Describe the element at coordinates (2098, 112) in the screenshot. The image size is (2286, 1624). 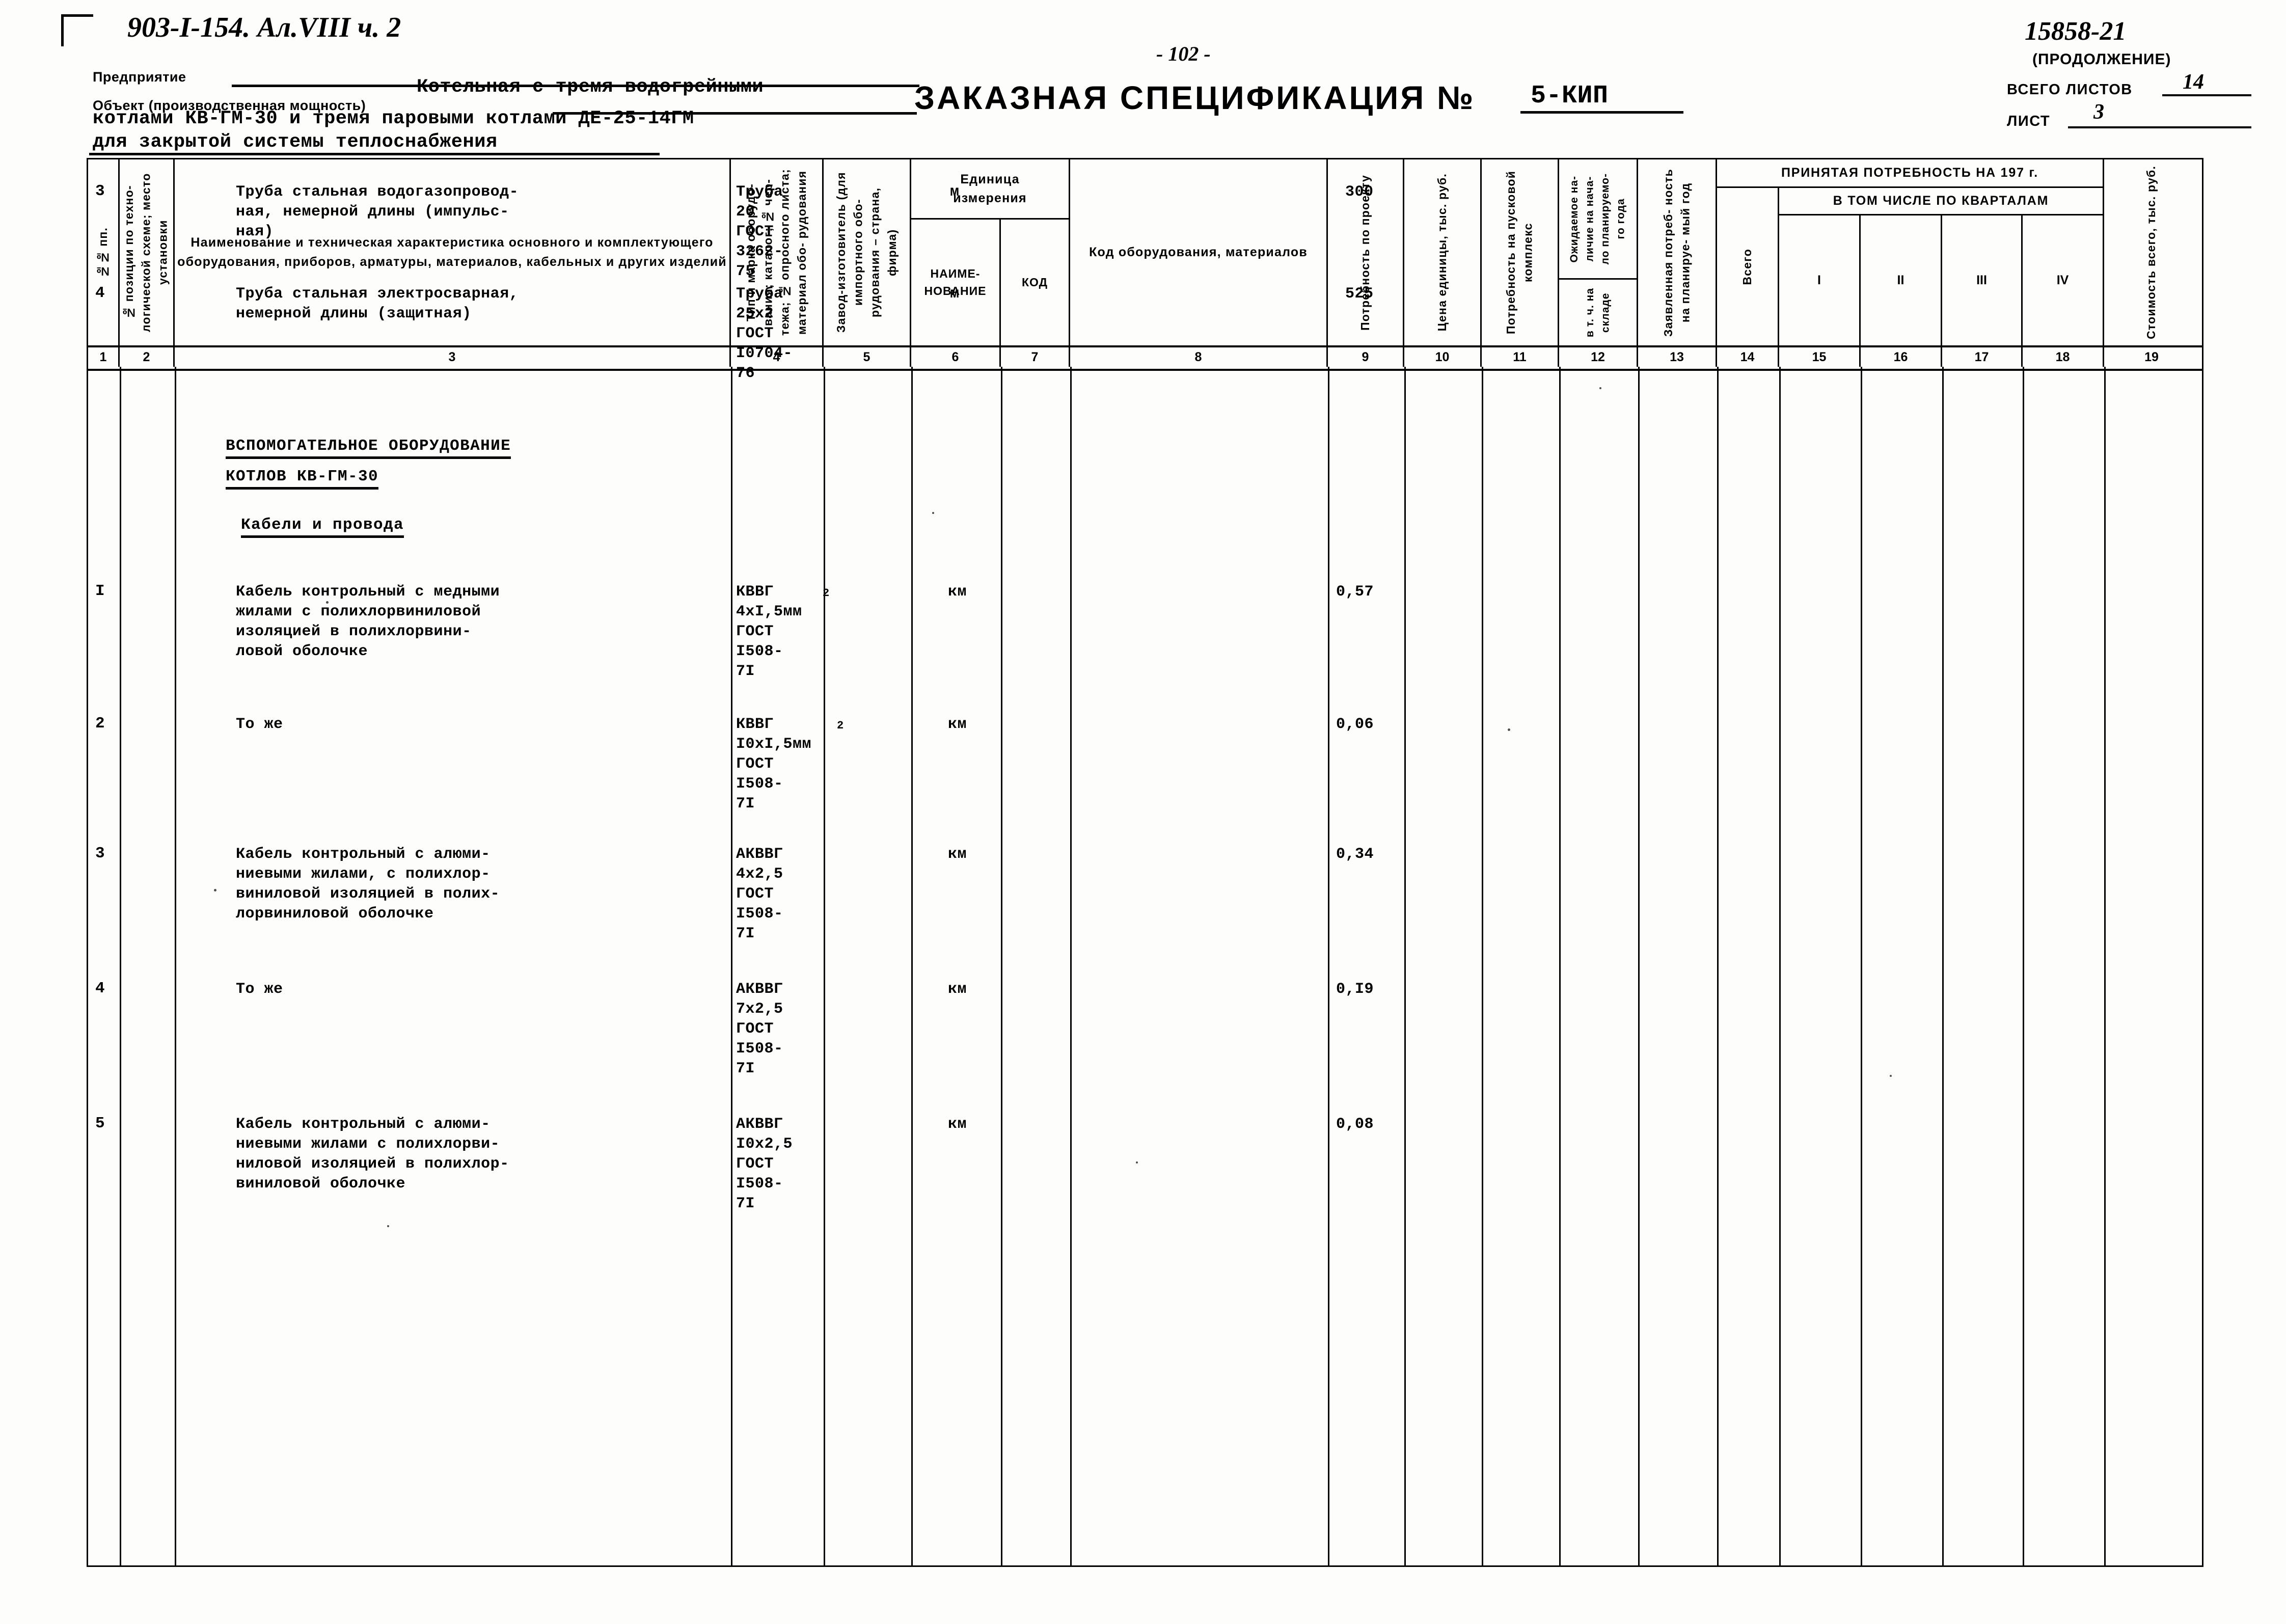
I see `sheet-value: 3` at that location.